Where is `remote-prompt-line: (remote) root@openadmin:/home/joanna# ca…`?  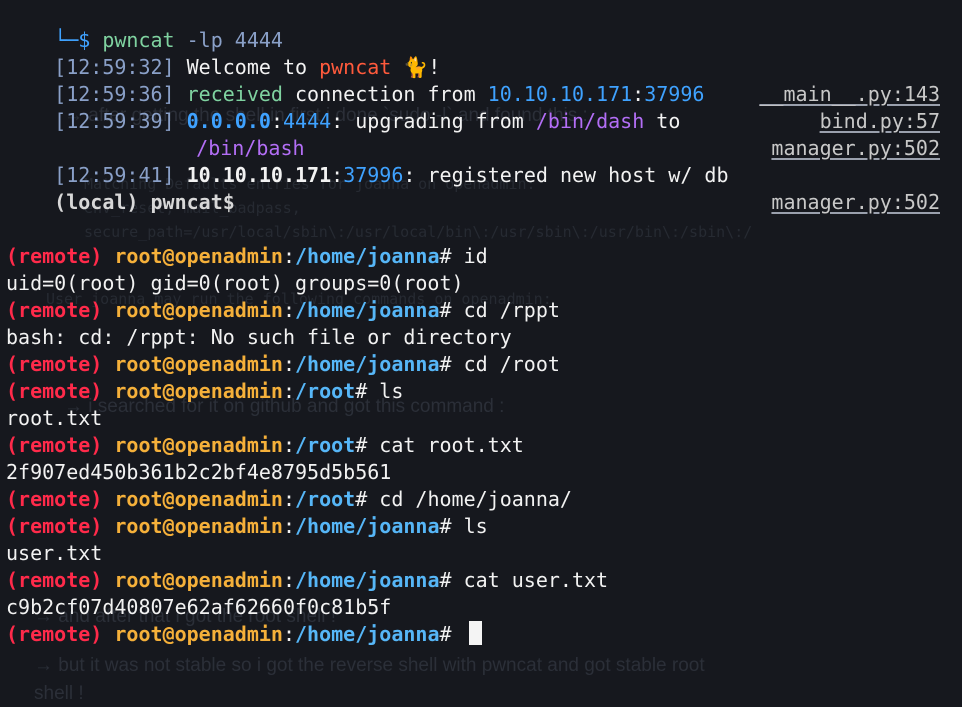
remote-prompt-line: (remote) root@openadmin:/home/joanna# ca… is located at coordinates (484, 580).